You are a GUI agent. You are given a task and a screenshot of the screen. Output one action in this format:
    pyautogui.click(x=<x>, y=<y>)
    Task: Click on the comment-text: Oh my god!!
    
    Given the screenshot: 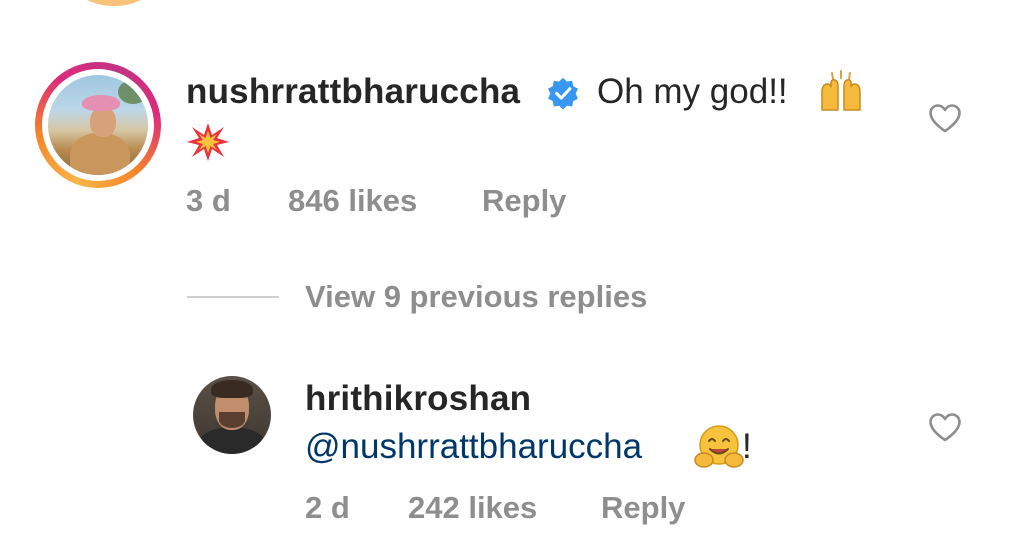 What is the action you would take?
    pyautogui.click(x=692, y=91)
    